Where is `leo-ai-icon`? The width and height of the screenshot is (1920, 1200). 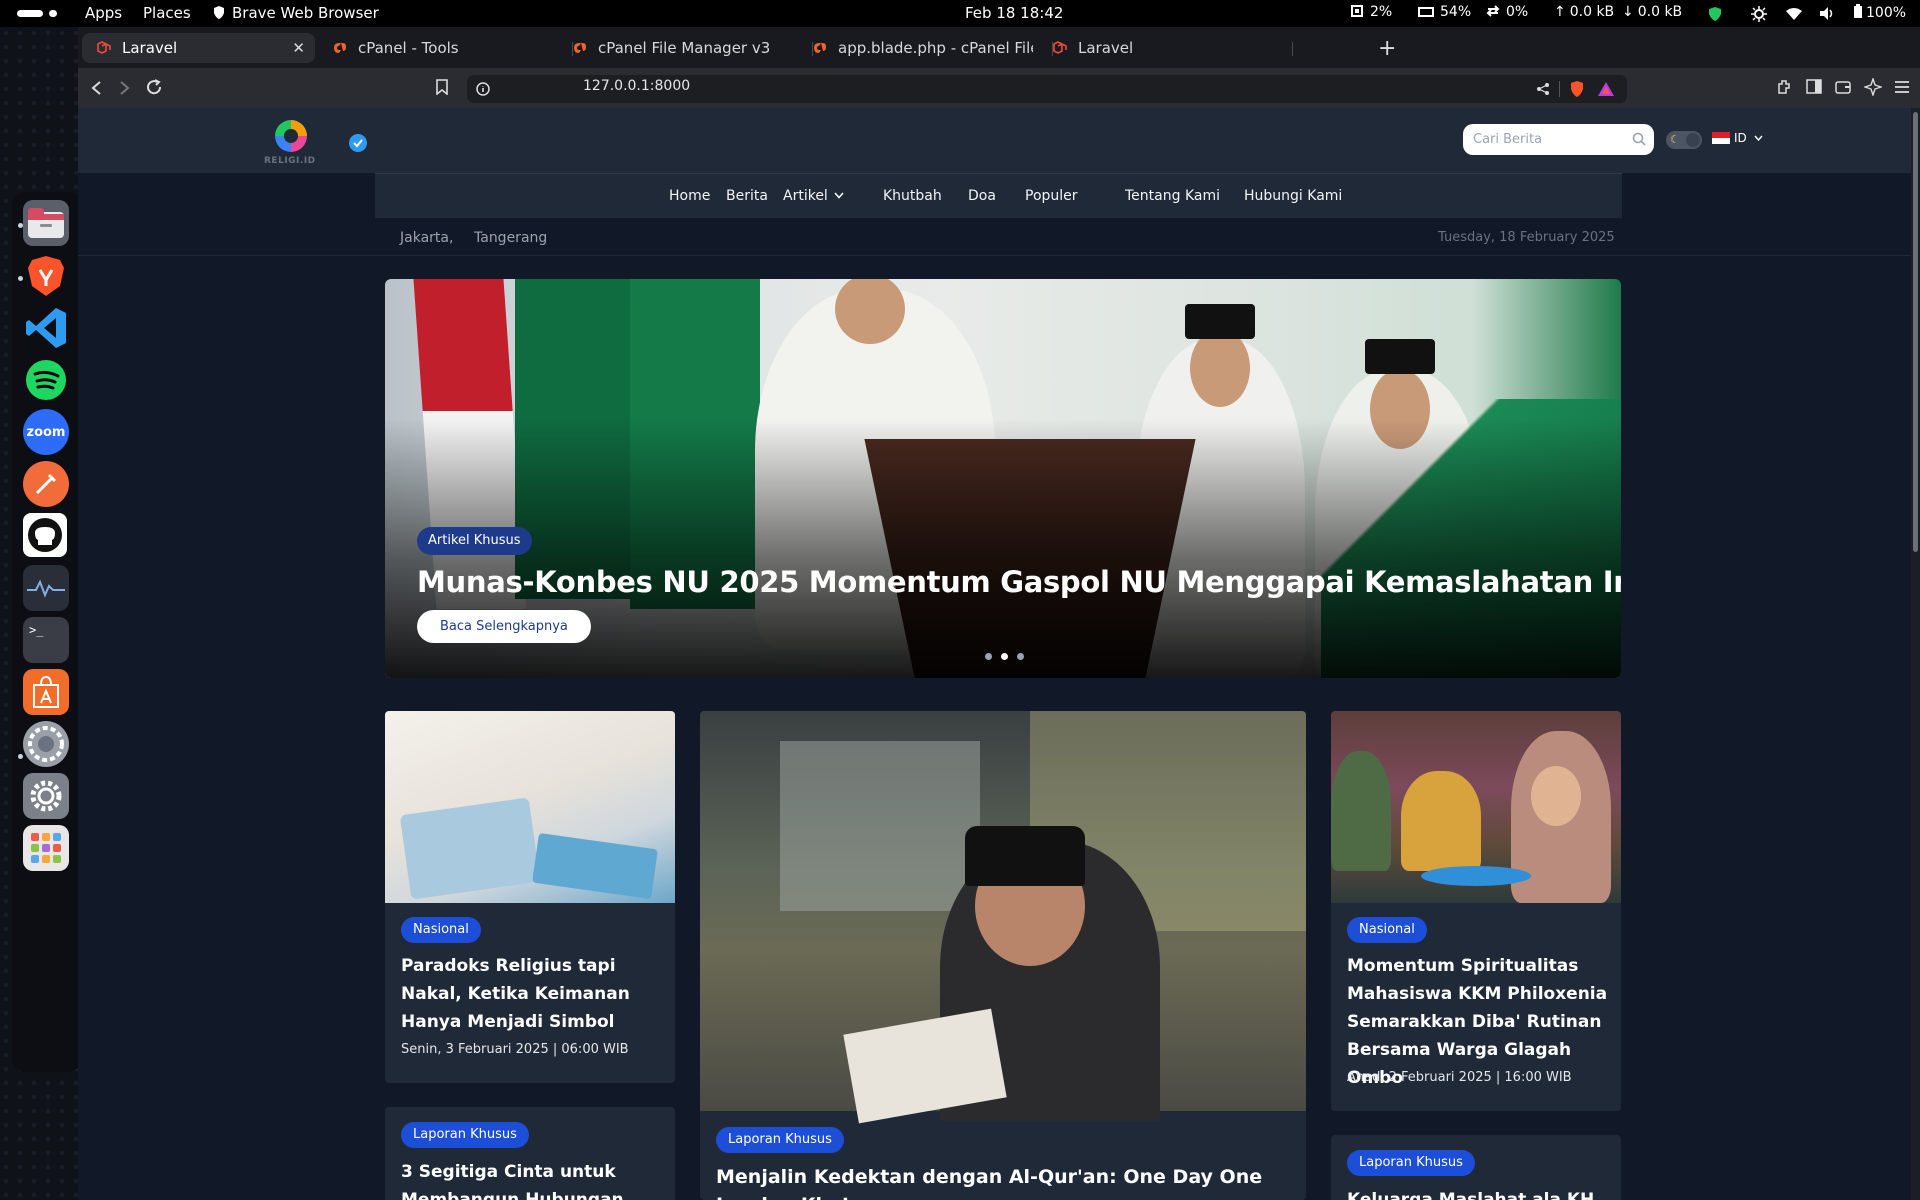
leo-ai-icon is located at coordinates (1873, 87).